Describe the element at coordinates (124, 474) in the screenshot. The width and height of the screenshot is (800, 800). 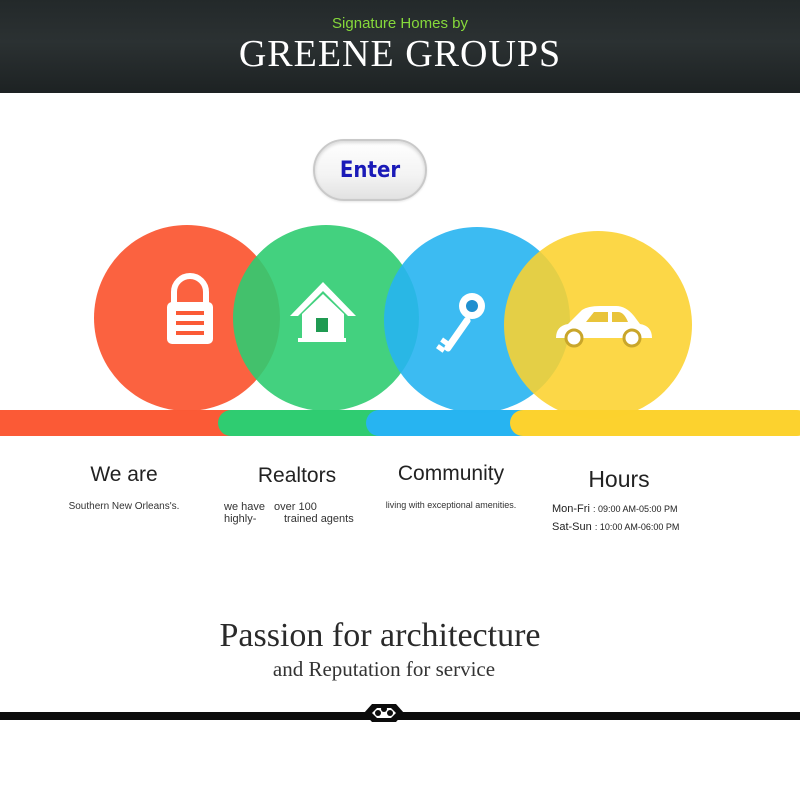
I see `feature-heading: We are` at that location.